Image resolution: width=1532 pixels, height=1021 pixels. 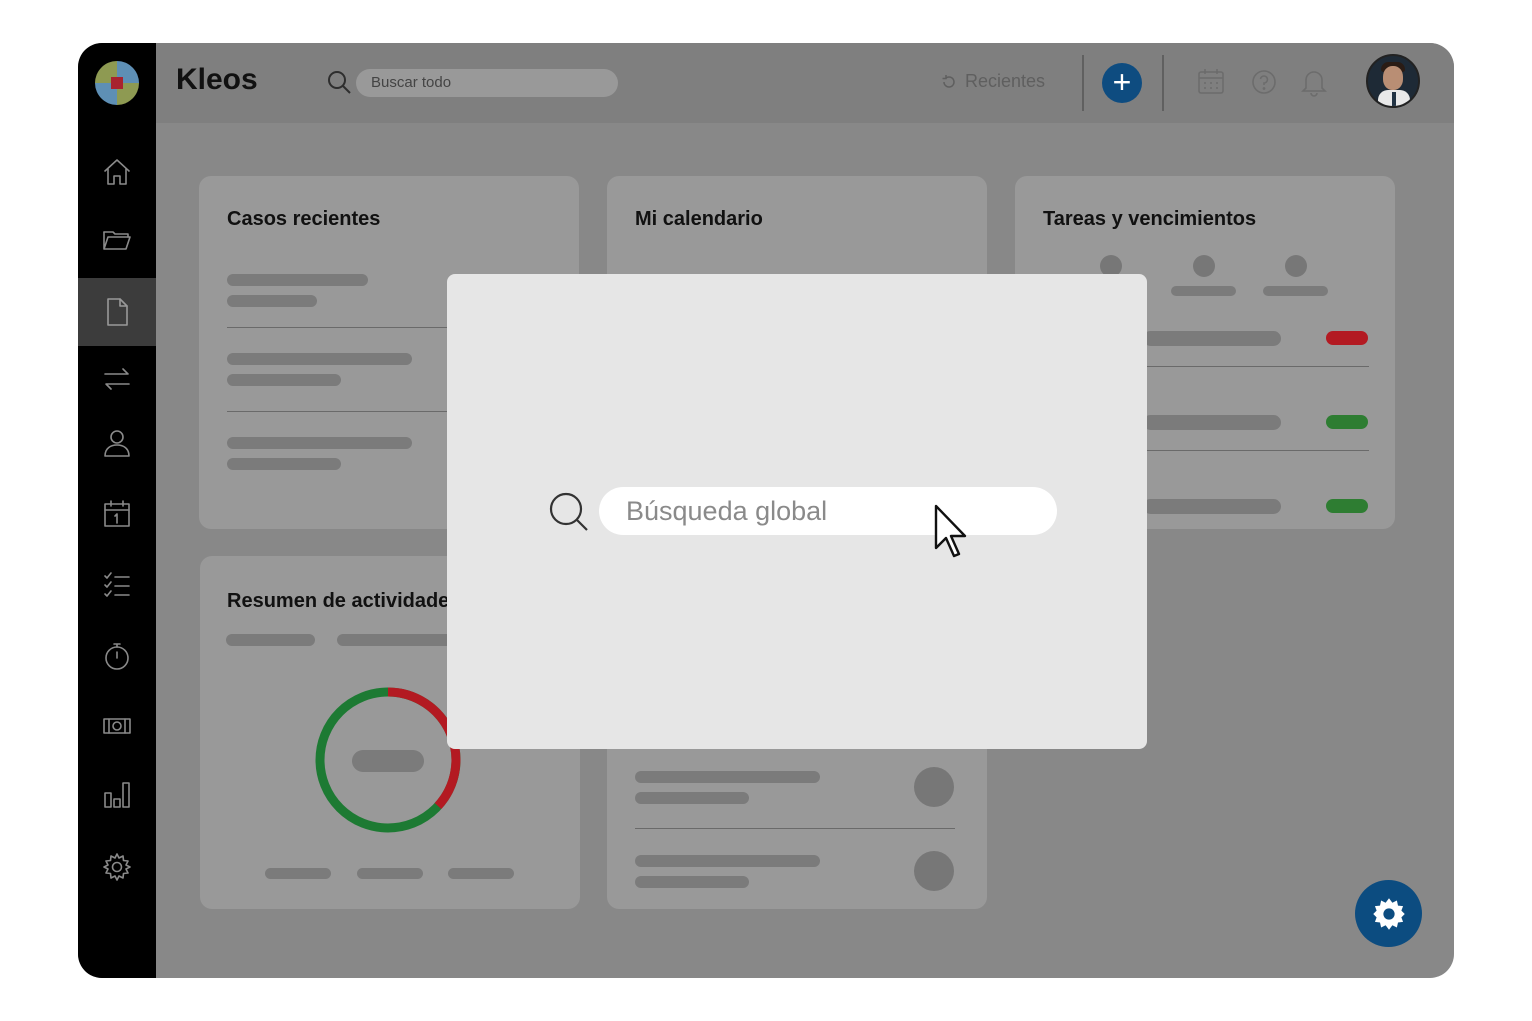 I want to click on sidebar-item-folders, so click(x=117, y=239).